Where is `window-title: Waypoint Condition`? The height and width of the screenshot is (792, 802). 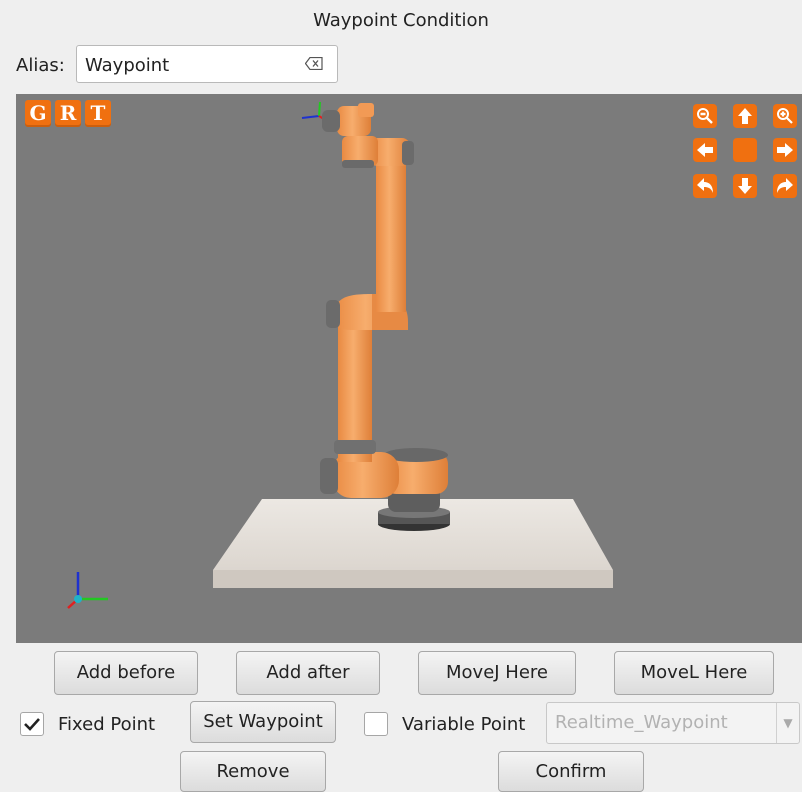
window-title: Waypoint Condition is located at coordinates (401, 20).